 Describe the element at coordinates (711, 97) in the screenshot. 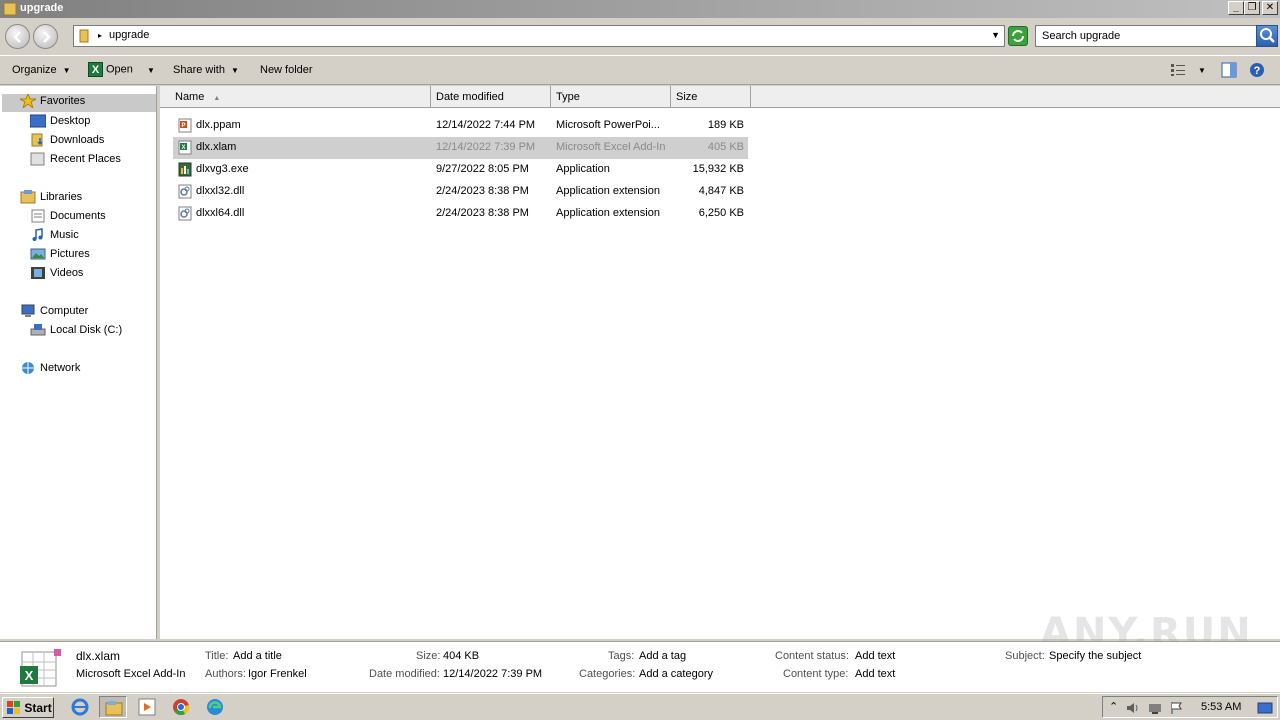

I see `column-header-size: Size` at that location.